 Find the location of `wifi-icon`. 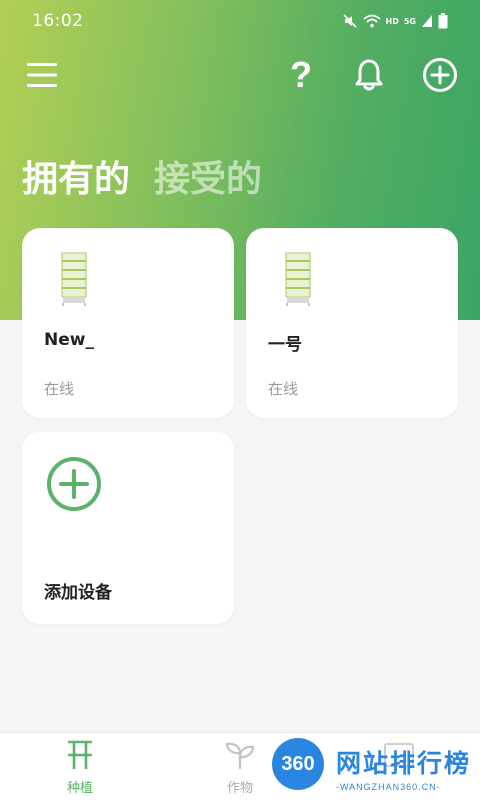

wifi-icon is located at coordinates (371, 21).